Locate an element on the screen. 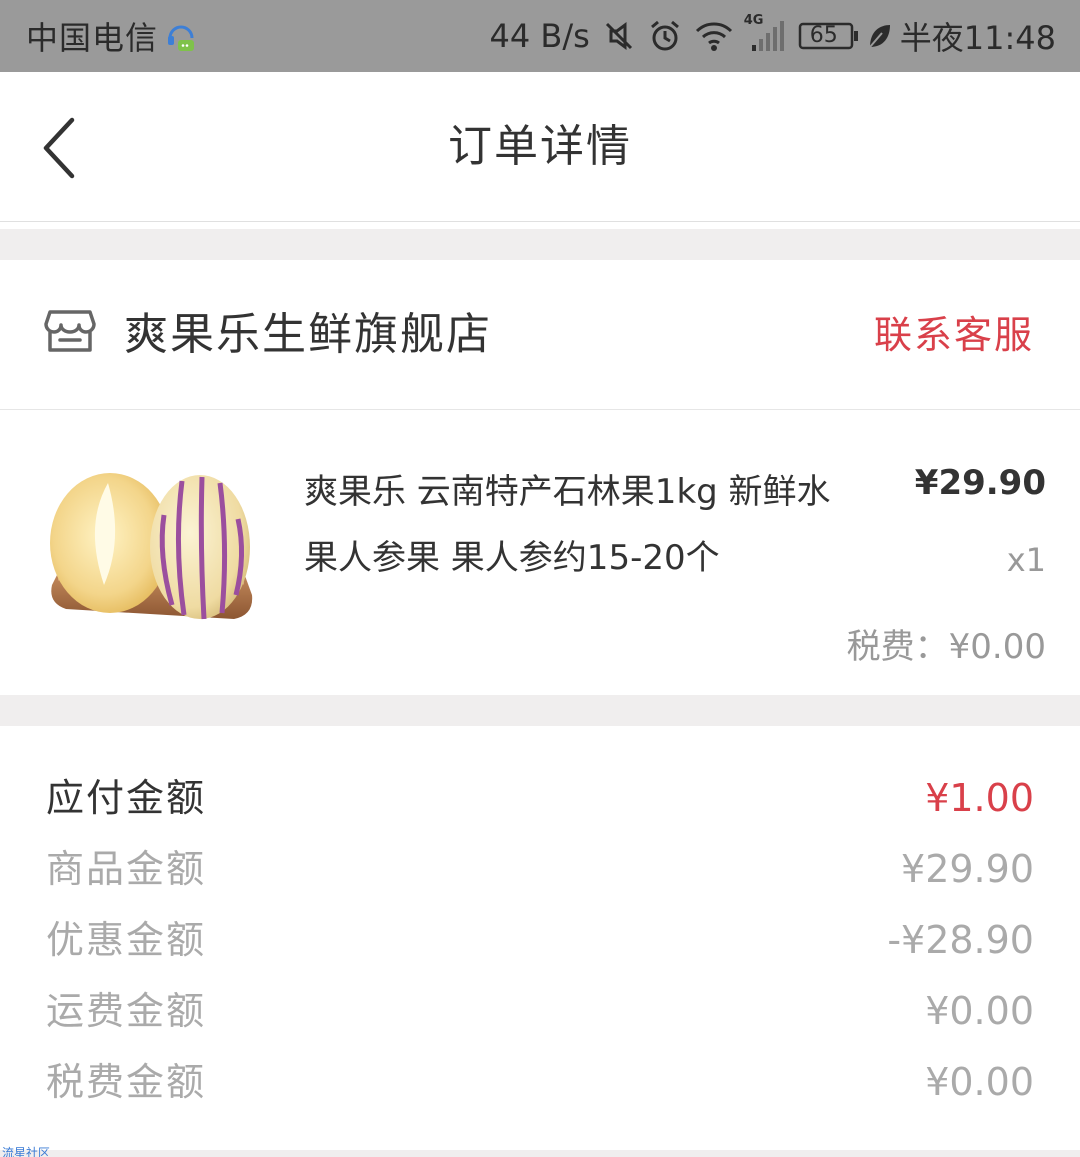 The height and width of the screenshot is (1157, 1080). summary-label: 应付金额 is located at coordinates (126, 798).